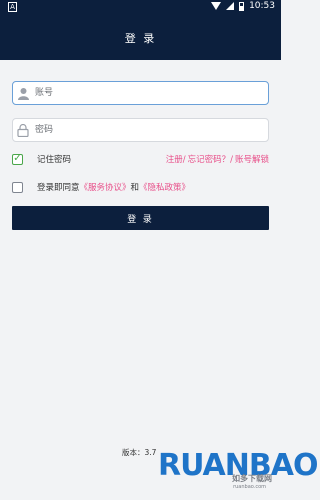  What do you see at coordinates (23, 93) in the screenshot?
I see `user-icon` at bounding box center [23, 93].